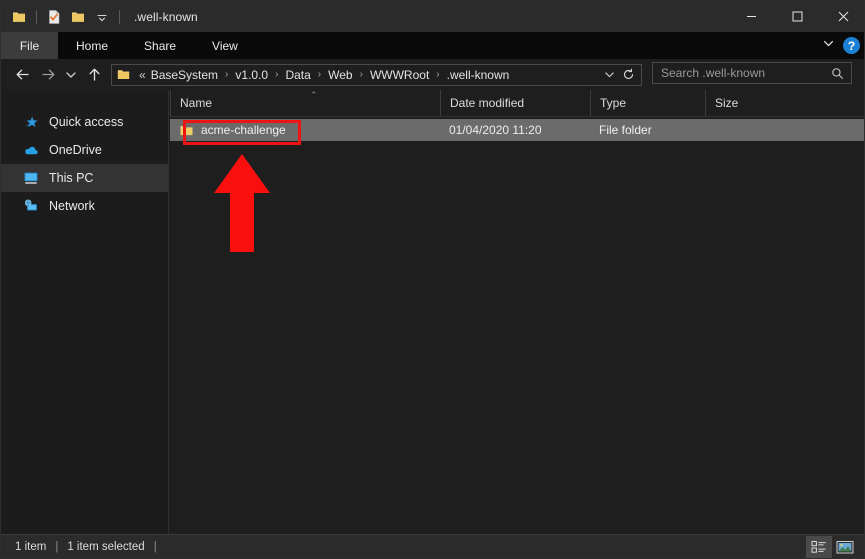 This screenshot has height=559, width=865. Describe the element at coordinates (54, 17) in the screenshot. I see `properties-icon` at that location.